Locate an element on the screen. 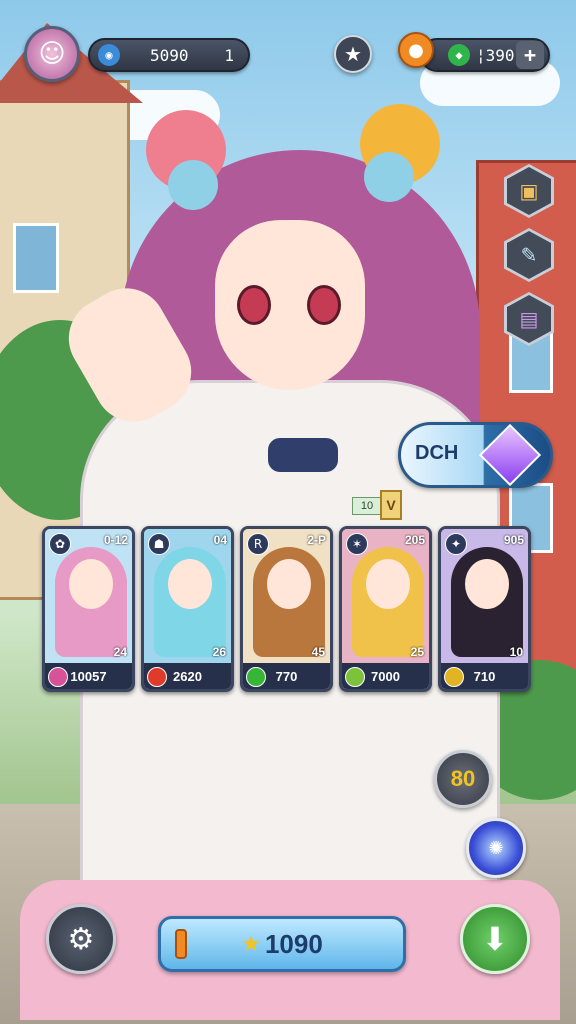 The width and height of the screenshot is (576, 1024). card-class-icon: R is located at coordinates (258, 544).